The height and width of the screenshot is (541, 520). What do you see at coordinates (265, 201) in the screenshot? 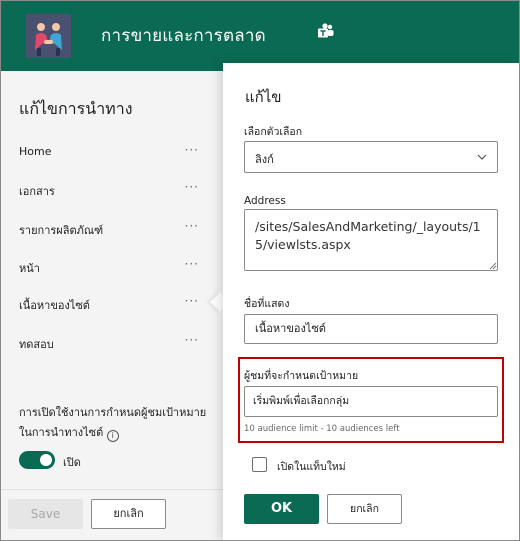
I see `address-label: Address` at bounding box center [265, 201].